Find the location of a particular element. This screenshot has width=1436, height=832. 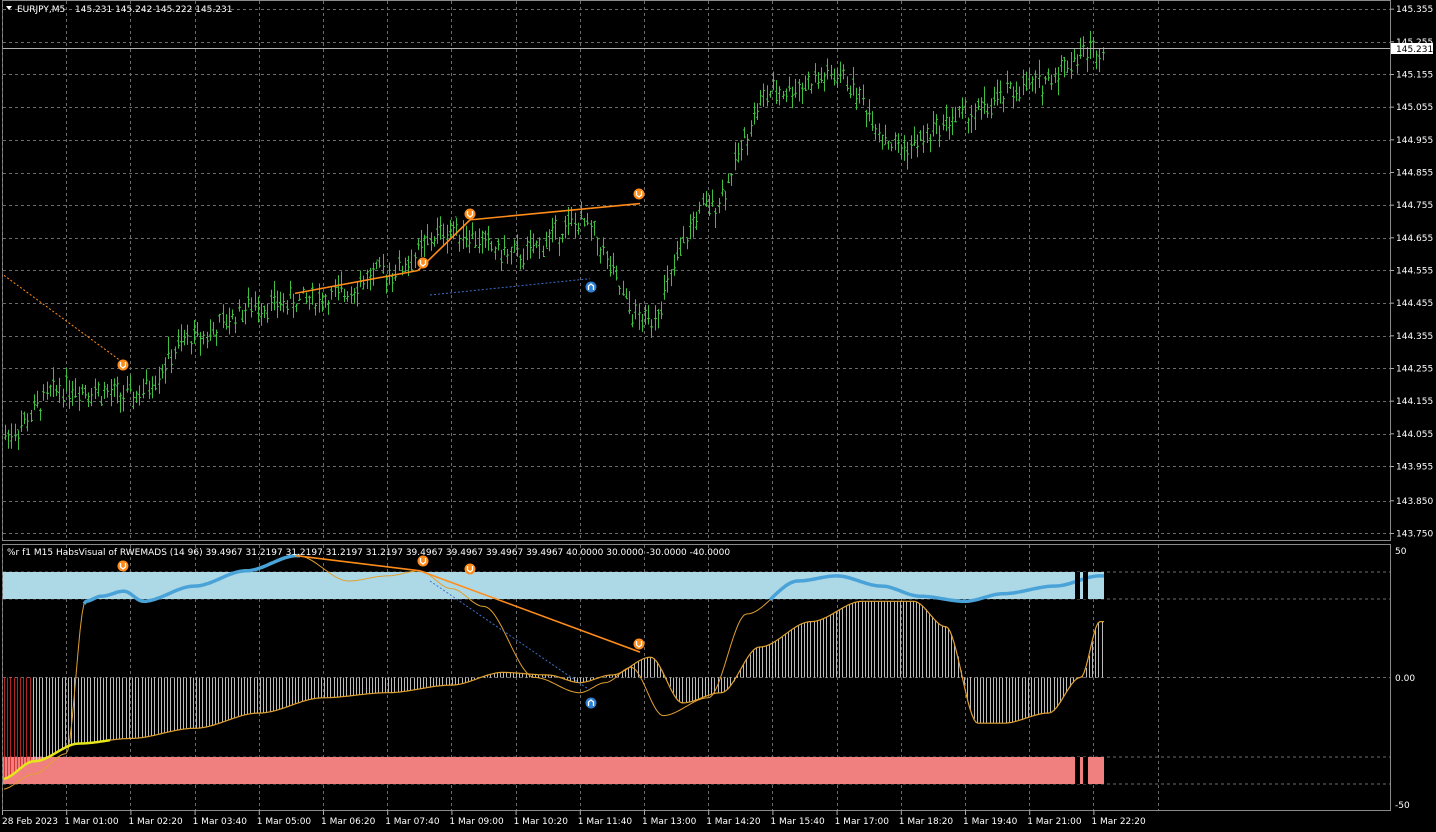

time-tick-label: 1 Mar 19:40 is located at coordinates (990, 822).